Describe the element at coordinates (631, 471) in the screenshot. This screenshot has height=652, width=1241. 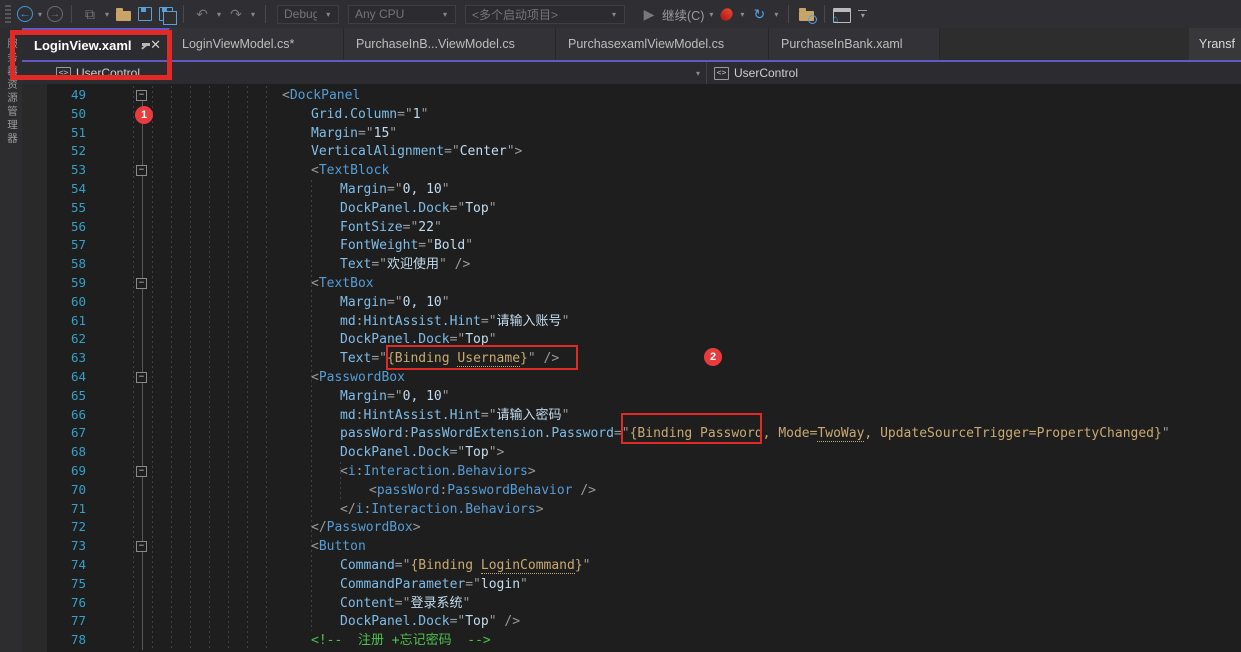
I see `code-line-69: 69 <i:Interaction.Behaviors>` at that location.